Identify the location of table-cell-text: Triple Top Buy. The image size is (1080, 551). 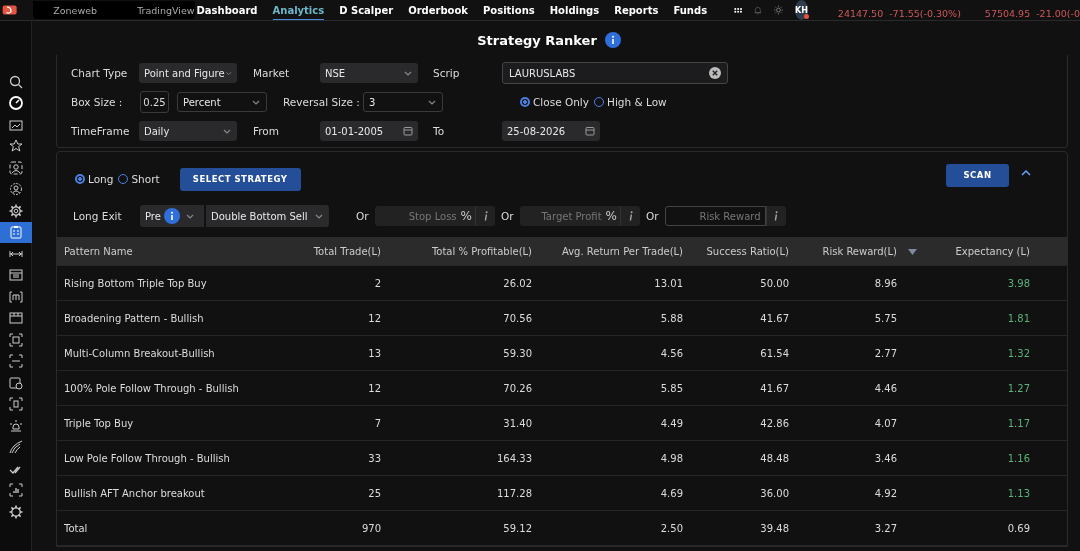
(99, 423).